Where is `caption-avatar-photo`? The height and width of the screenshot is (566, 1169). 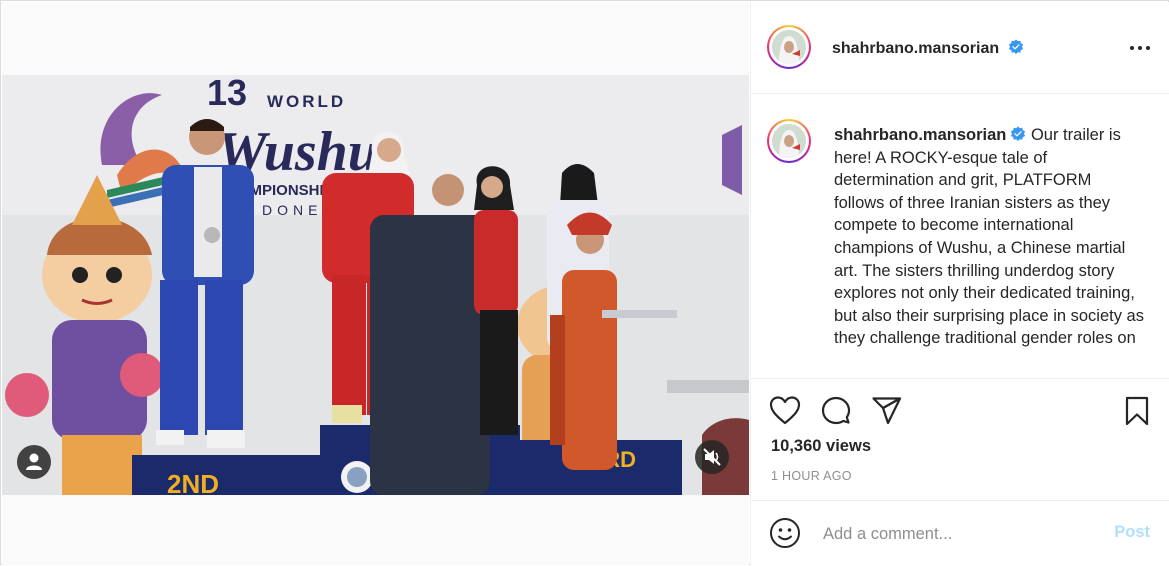
caption-avatar-photo is located at coordinates (789, 141).